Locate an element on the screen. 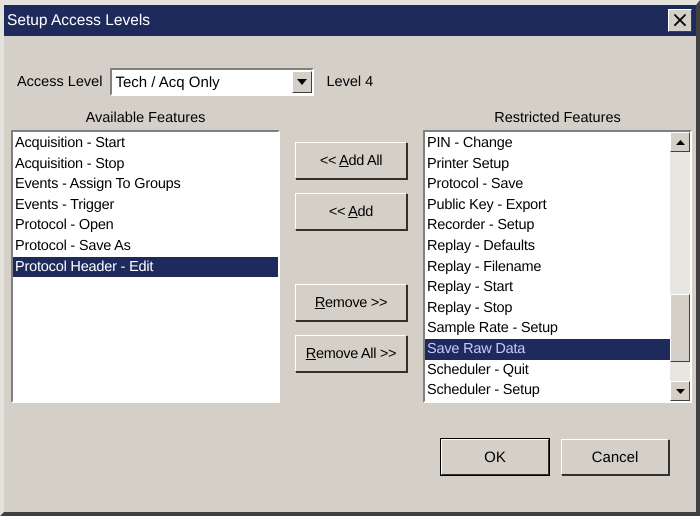 This screenshot has width=700, height=516. list-item: Replay - Defaults is located at coordinates (547, 246).